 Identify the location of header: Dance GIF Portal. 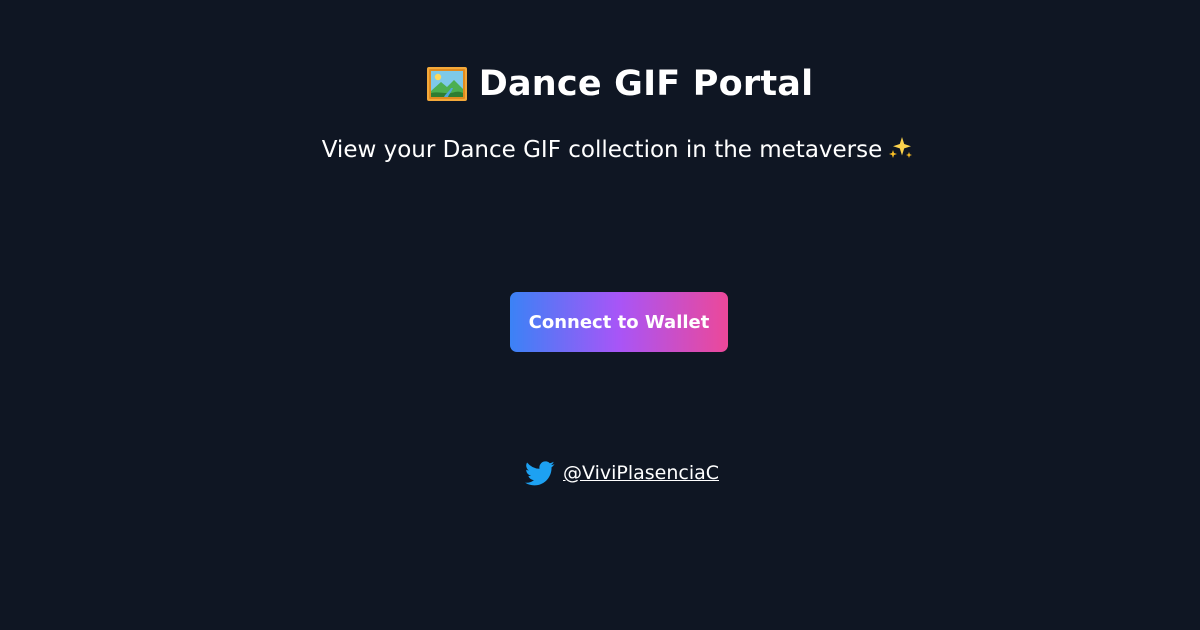
(610, 84).